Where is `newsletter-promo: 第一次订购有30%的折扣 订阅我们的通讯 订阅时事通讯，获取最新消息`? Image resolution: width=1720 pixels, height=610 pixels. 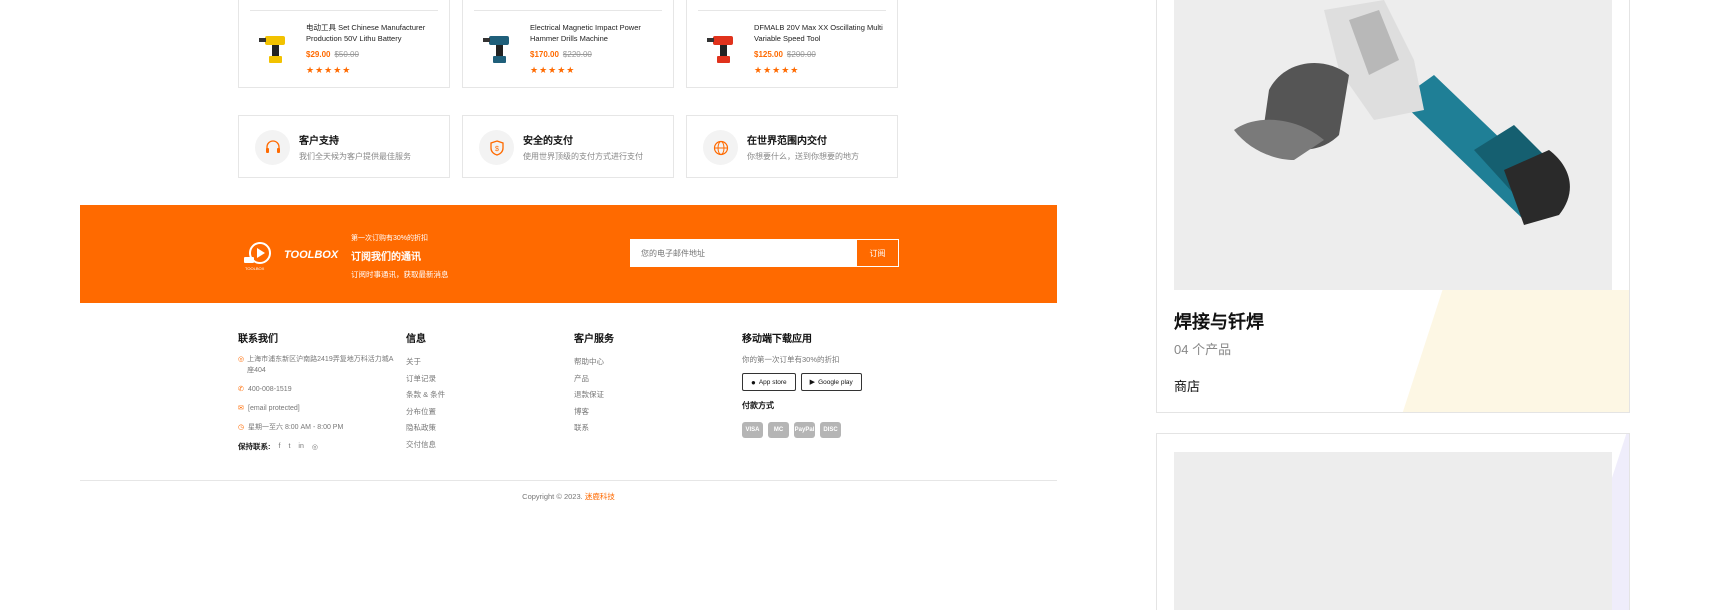 newsletter-promo: 第一次订购有30%的折扣 订阅我们的通讯 订阅时事通讯，获取最新消息 is located at coordinates (400, 256).